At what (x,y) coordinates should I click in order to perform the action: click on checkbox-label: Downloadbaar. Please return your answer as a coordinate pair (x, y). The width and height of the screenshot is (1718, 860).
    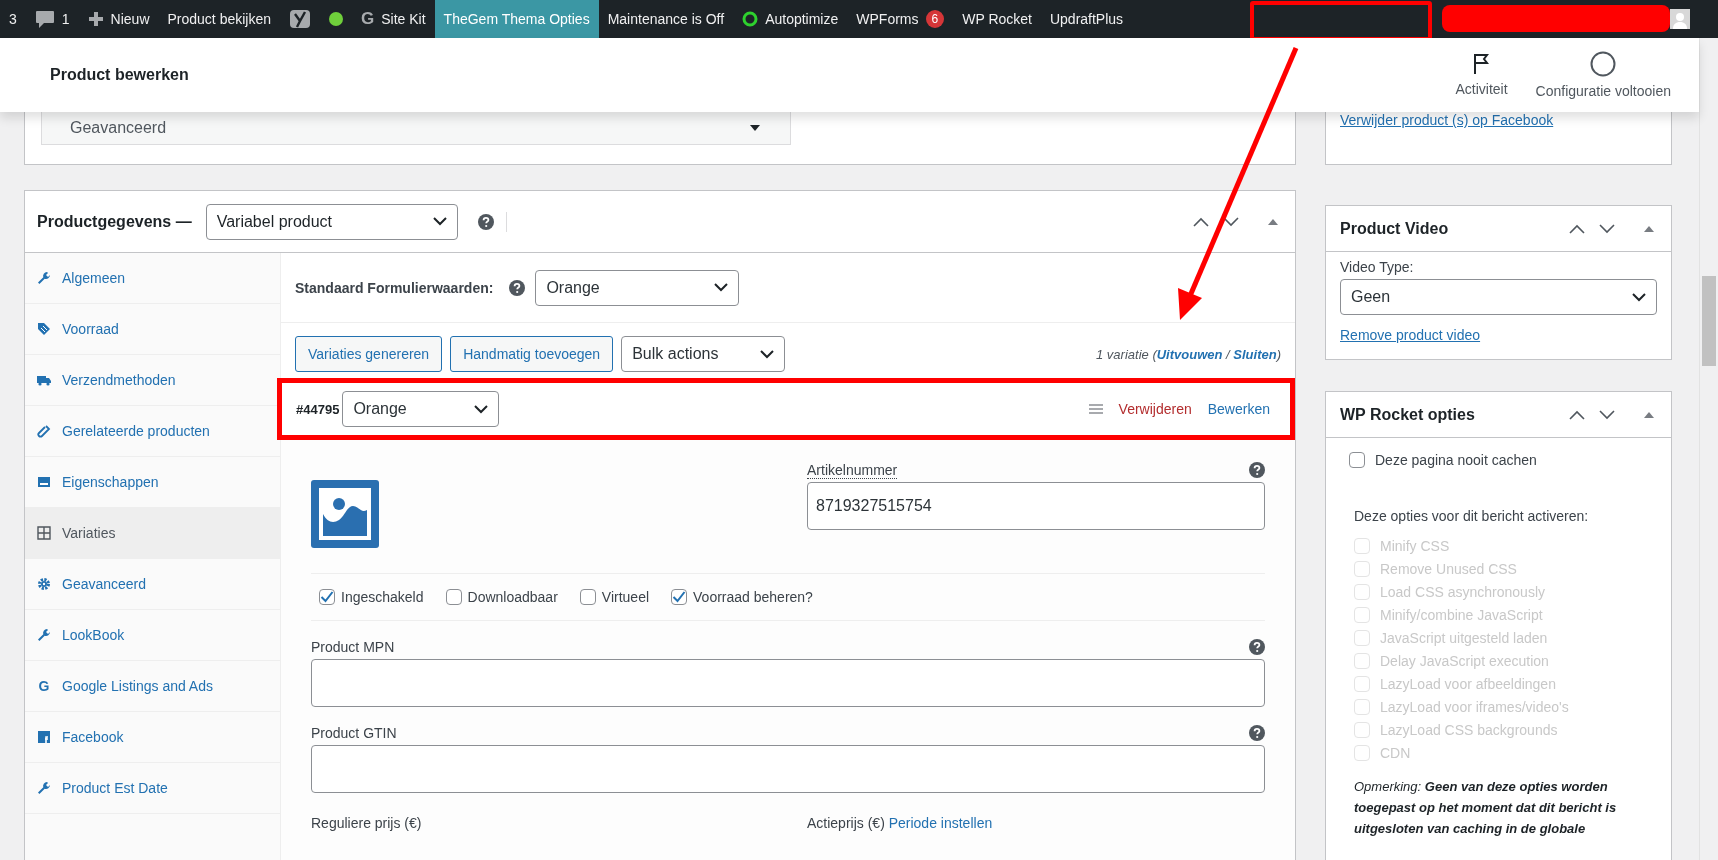
    Looking at the image, I should click on (512, 597).